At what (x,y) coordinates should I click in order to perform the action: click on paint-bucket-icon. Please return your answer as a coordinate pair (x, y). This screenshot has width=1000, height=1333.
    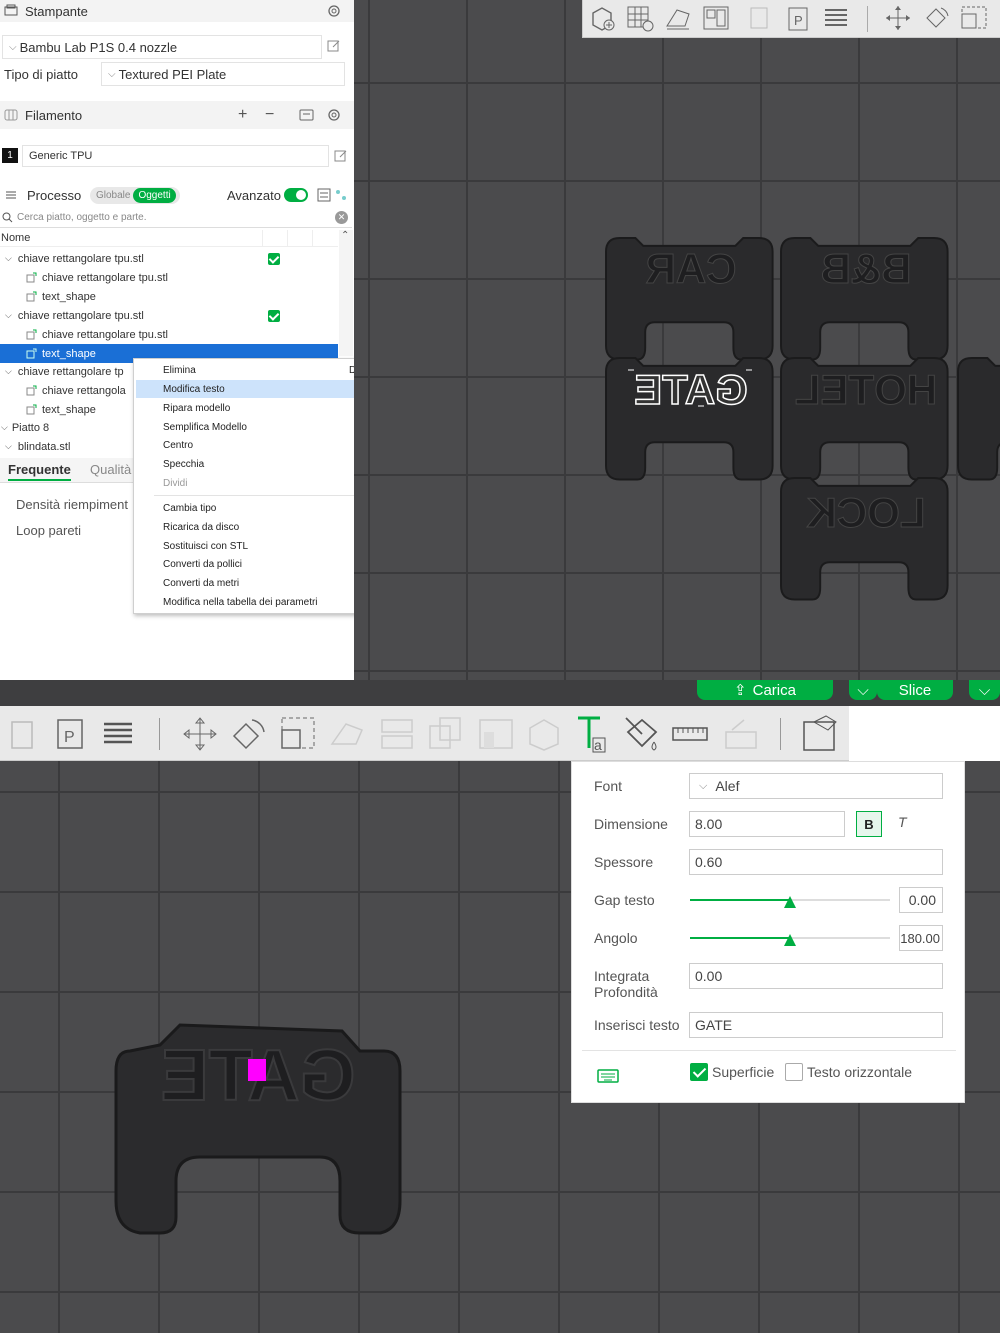
    Looking at the image, I should click on (642, 736).